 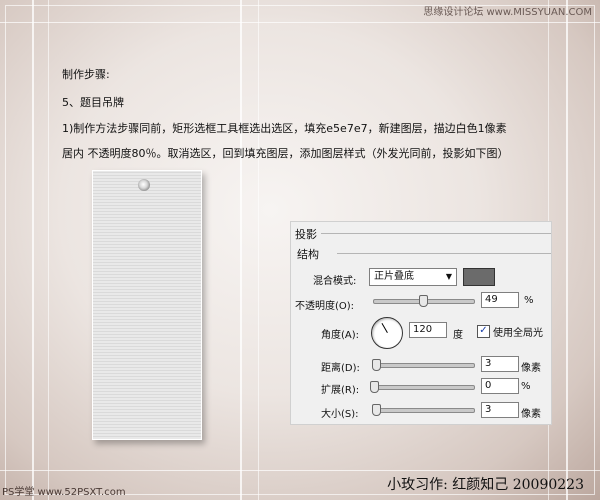 I want to click on distance-slider, so click(x=423, y=365).